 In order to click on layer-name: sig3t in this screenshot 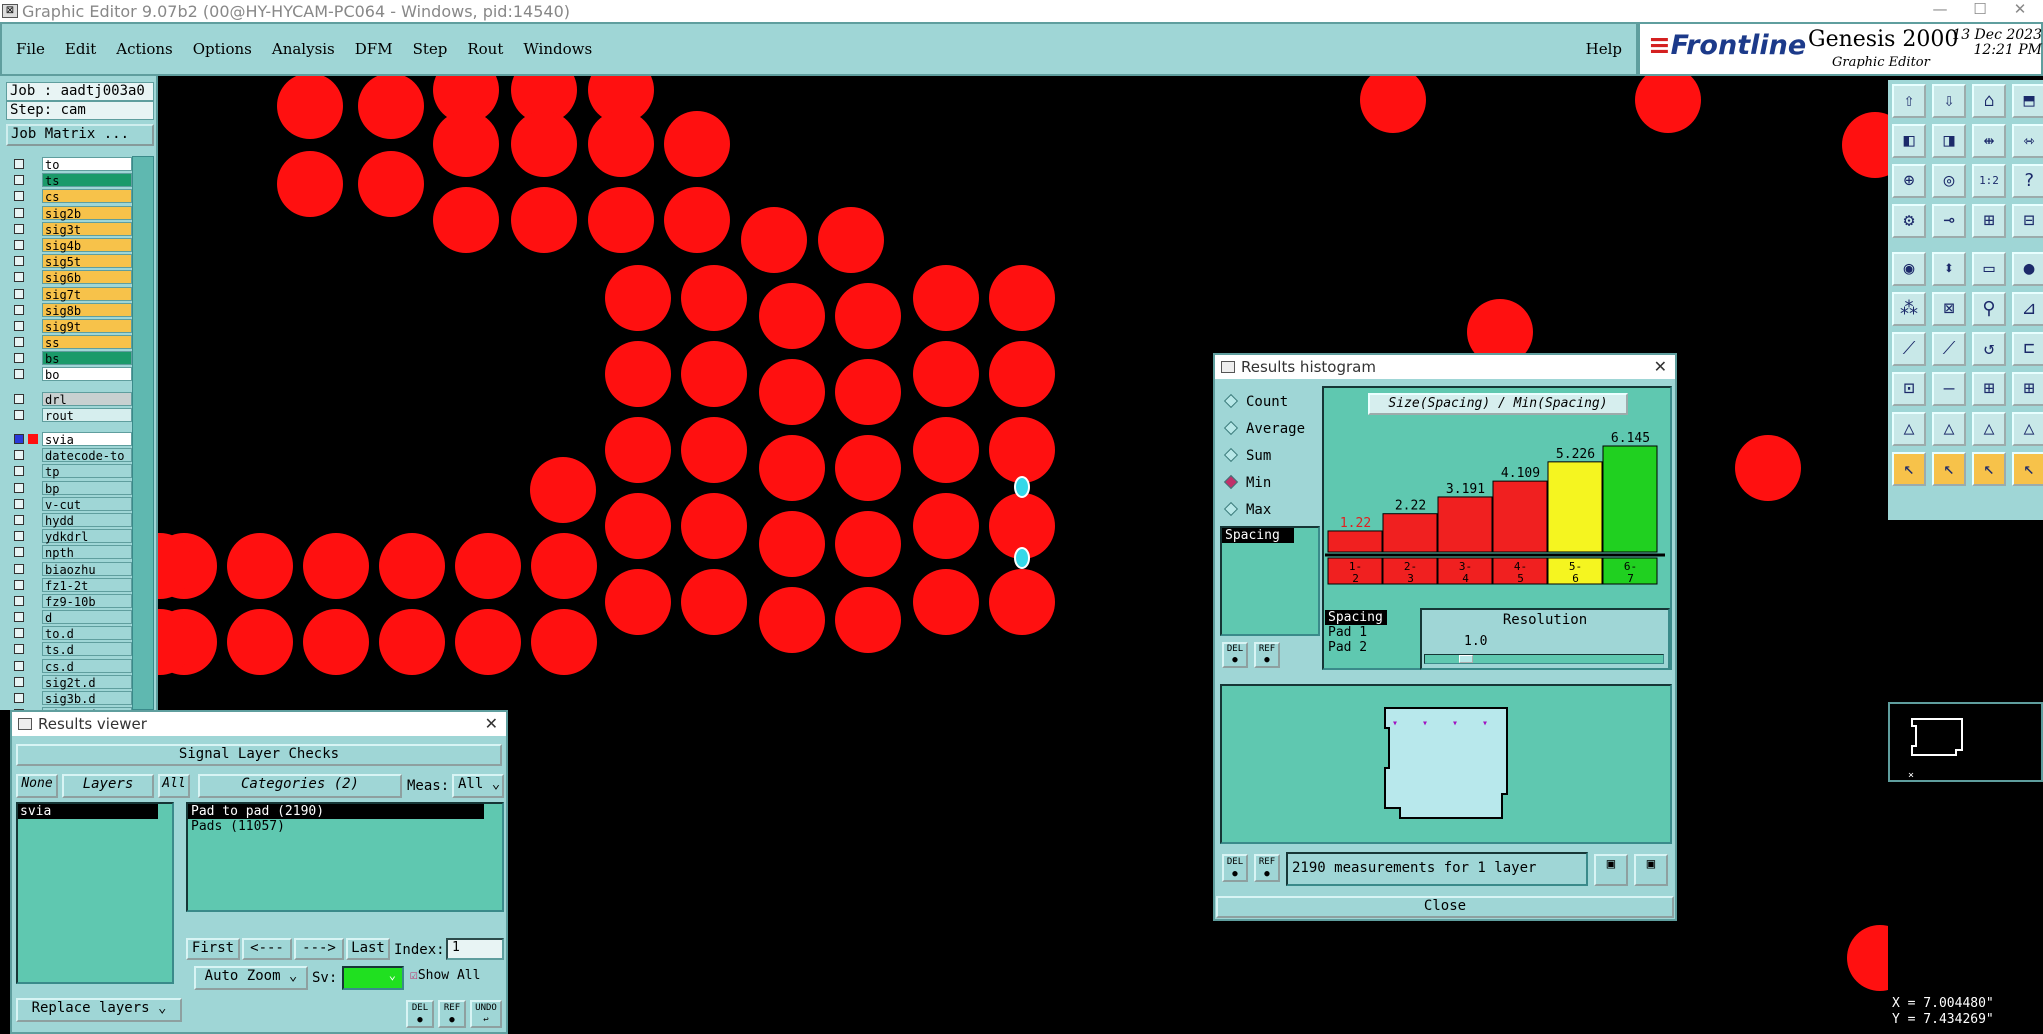, I will do `click(87, 229)`.